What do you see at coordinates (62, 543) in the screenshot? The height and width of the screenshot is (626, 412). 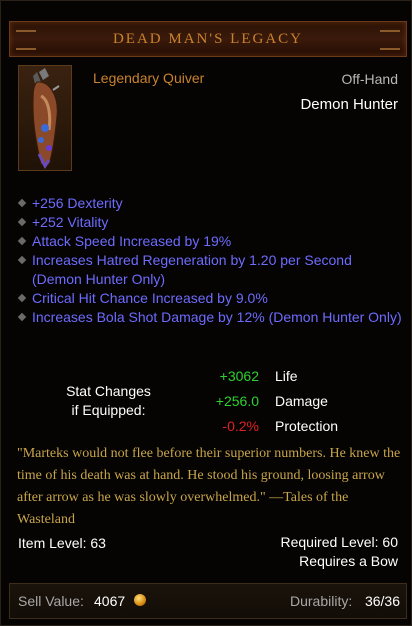 I see `item-level: Item Level: 63` at bounding box center [62, 543].